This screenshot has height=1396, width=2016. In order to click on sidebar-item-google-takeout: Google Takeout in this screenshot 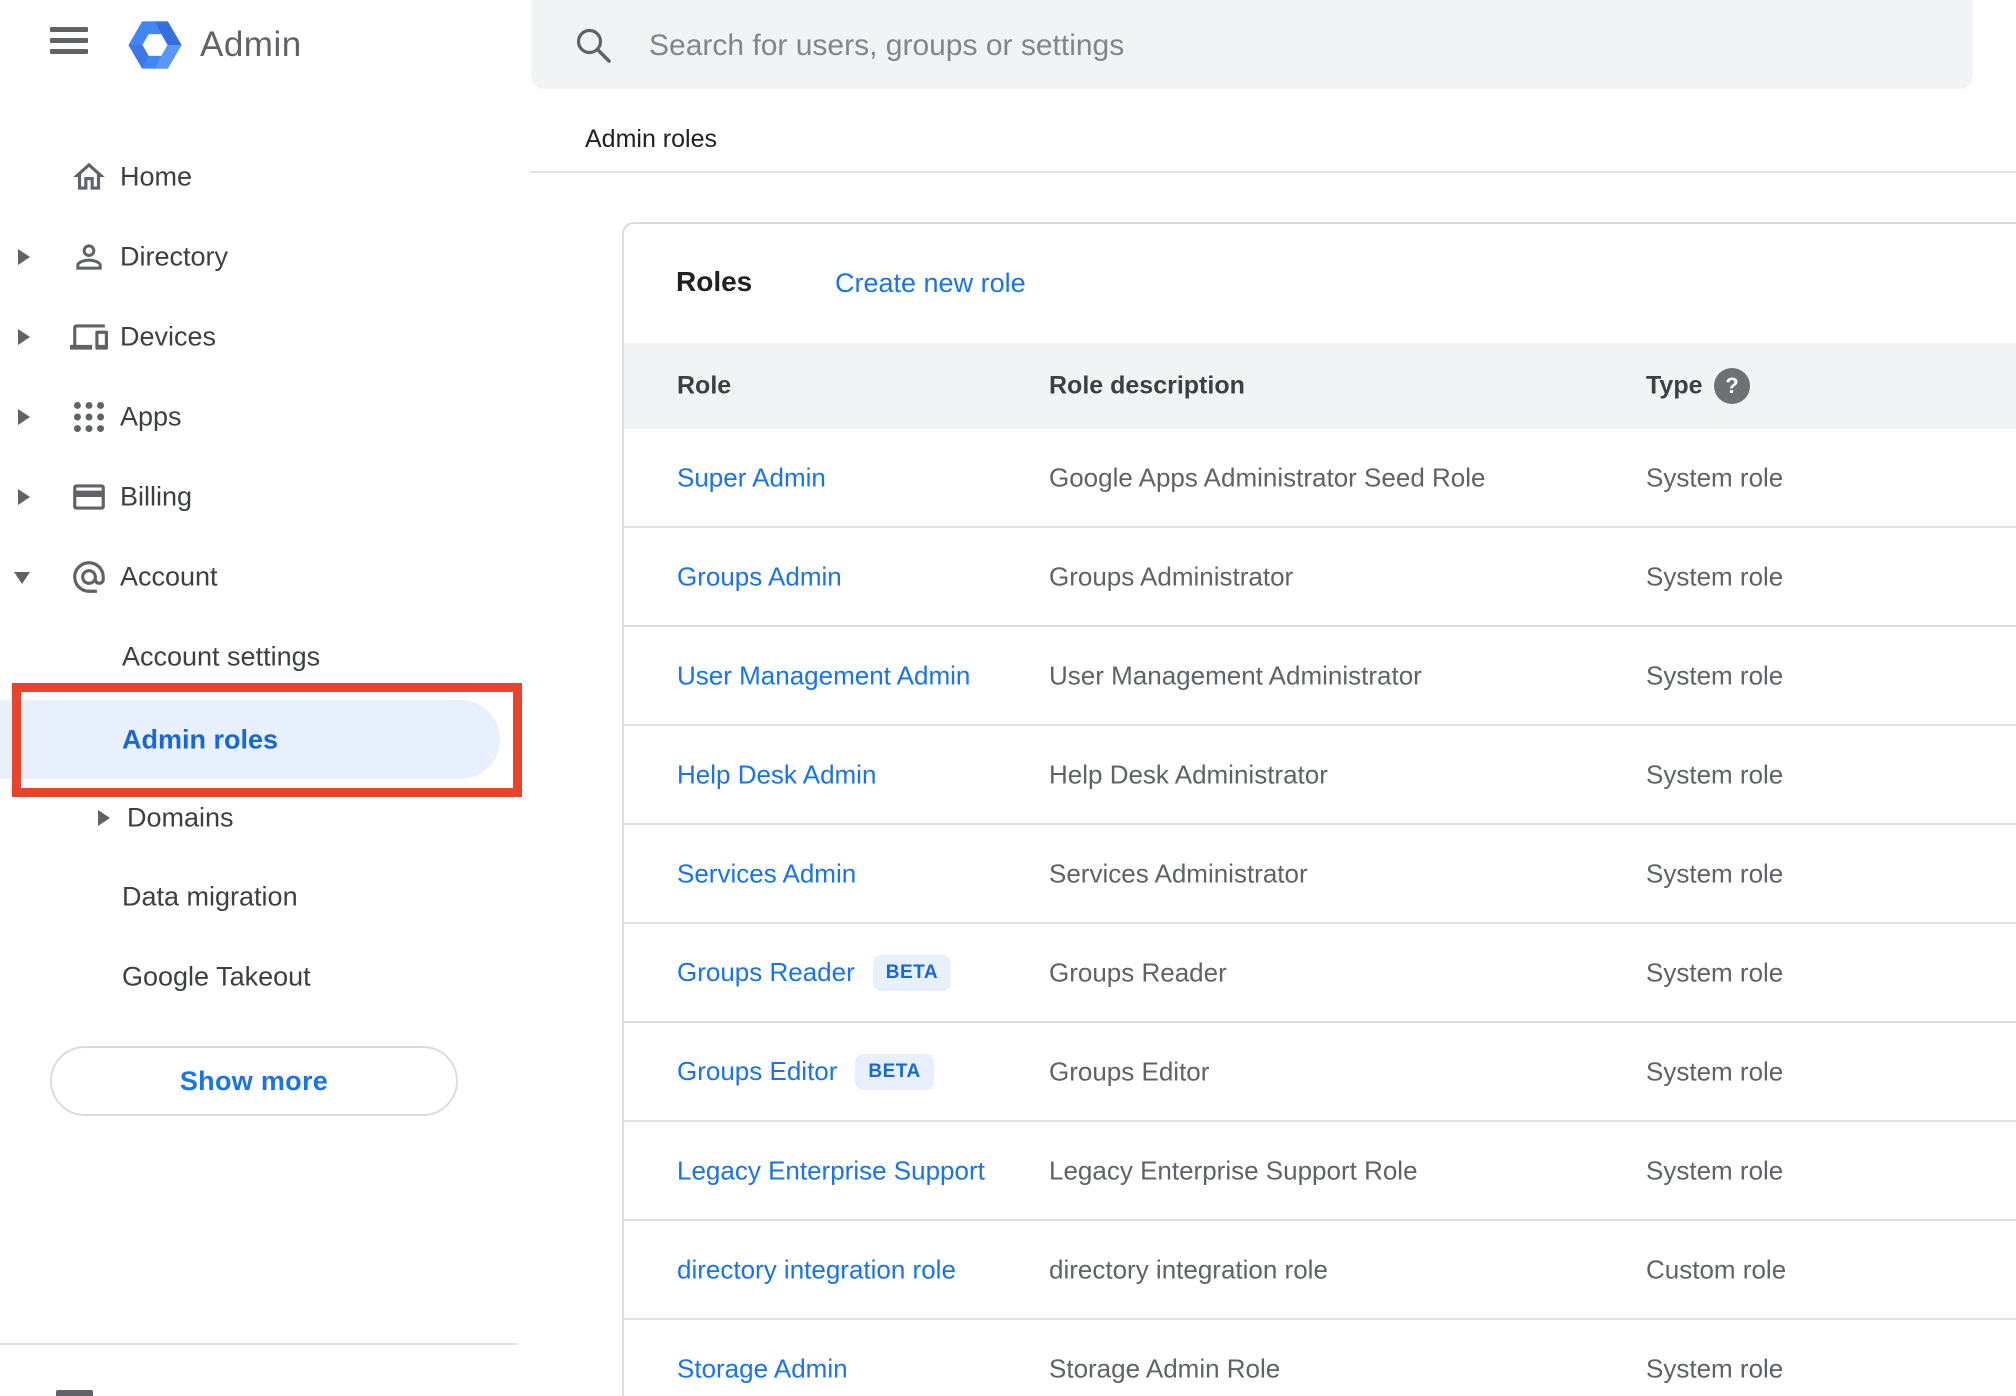, I will do `click(258, 977)`.